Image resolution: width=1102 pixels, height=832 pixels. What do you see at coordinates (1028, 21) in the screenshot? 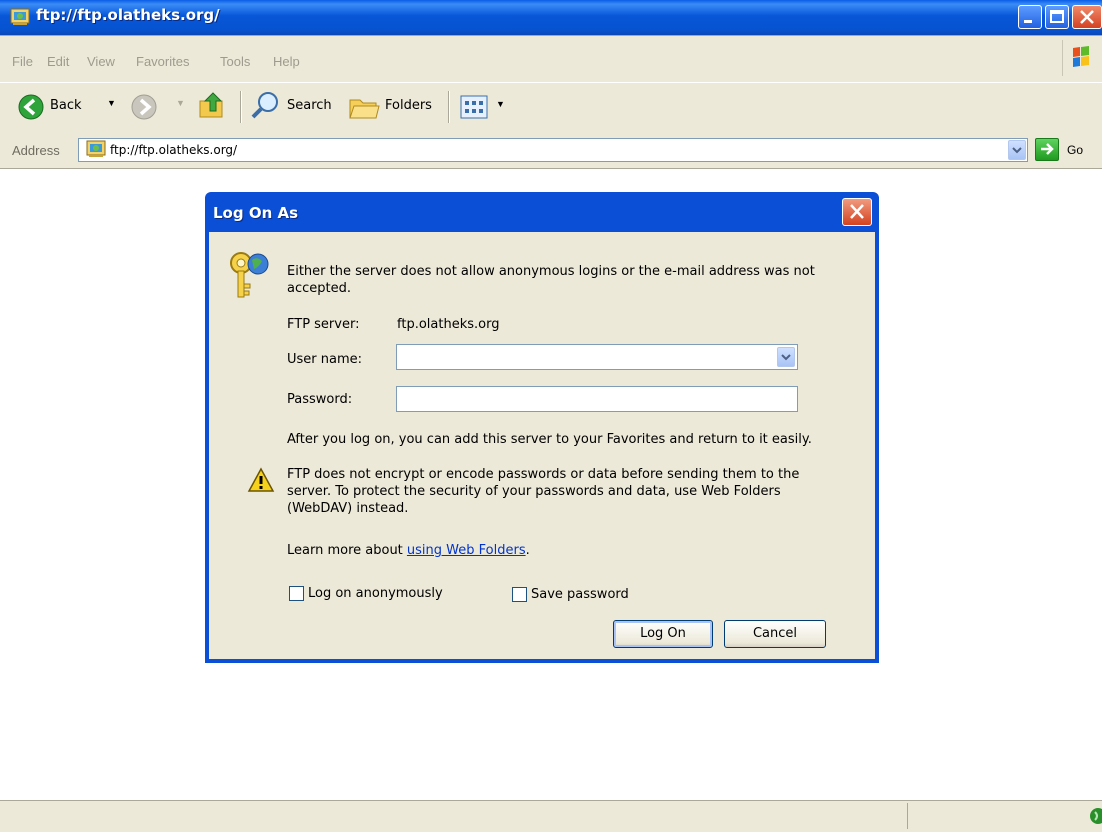
I see `minimize-icon` at bounding box center [1028, 21].